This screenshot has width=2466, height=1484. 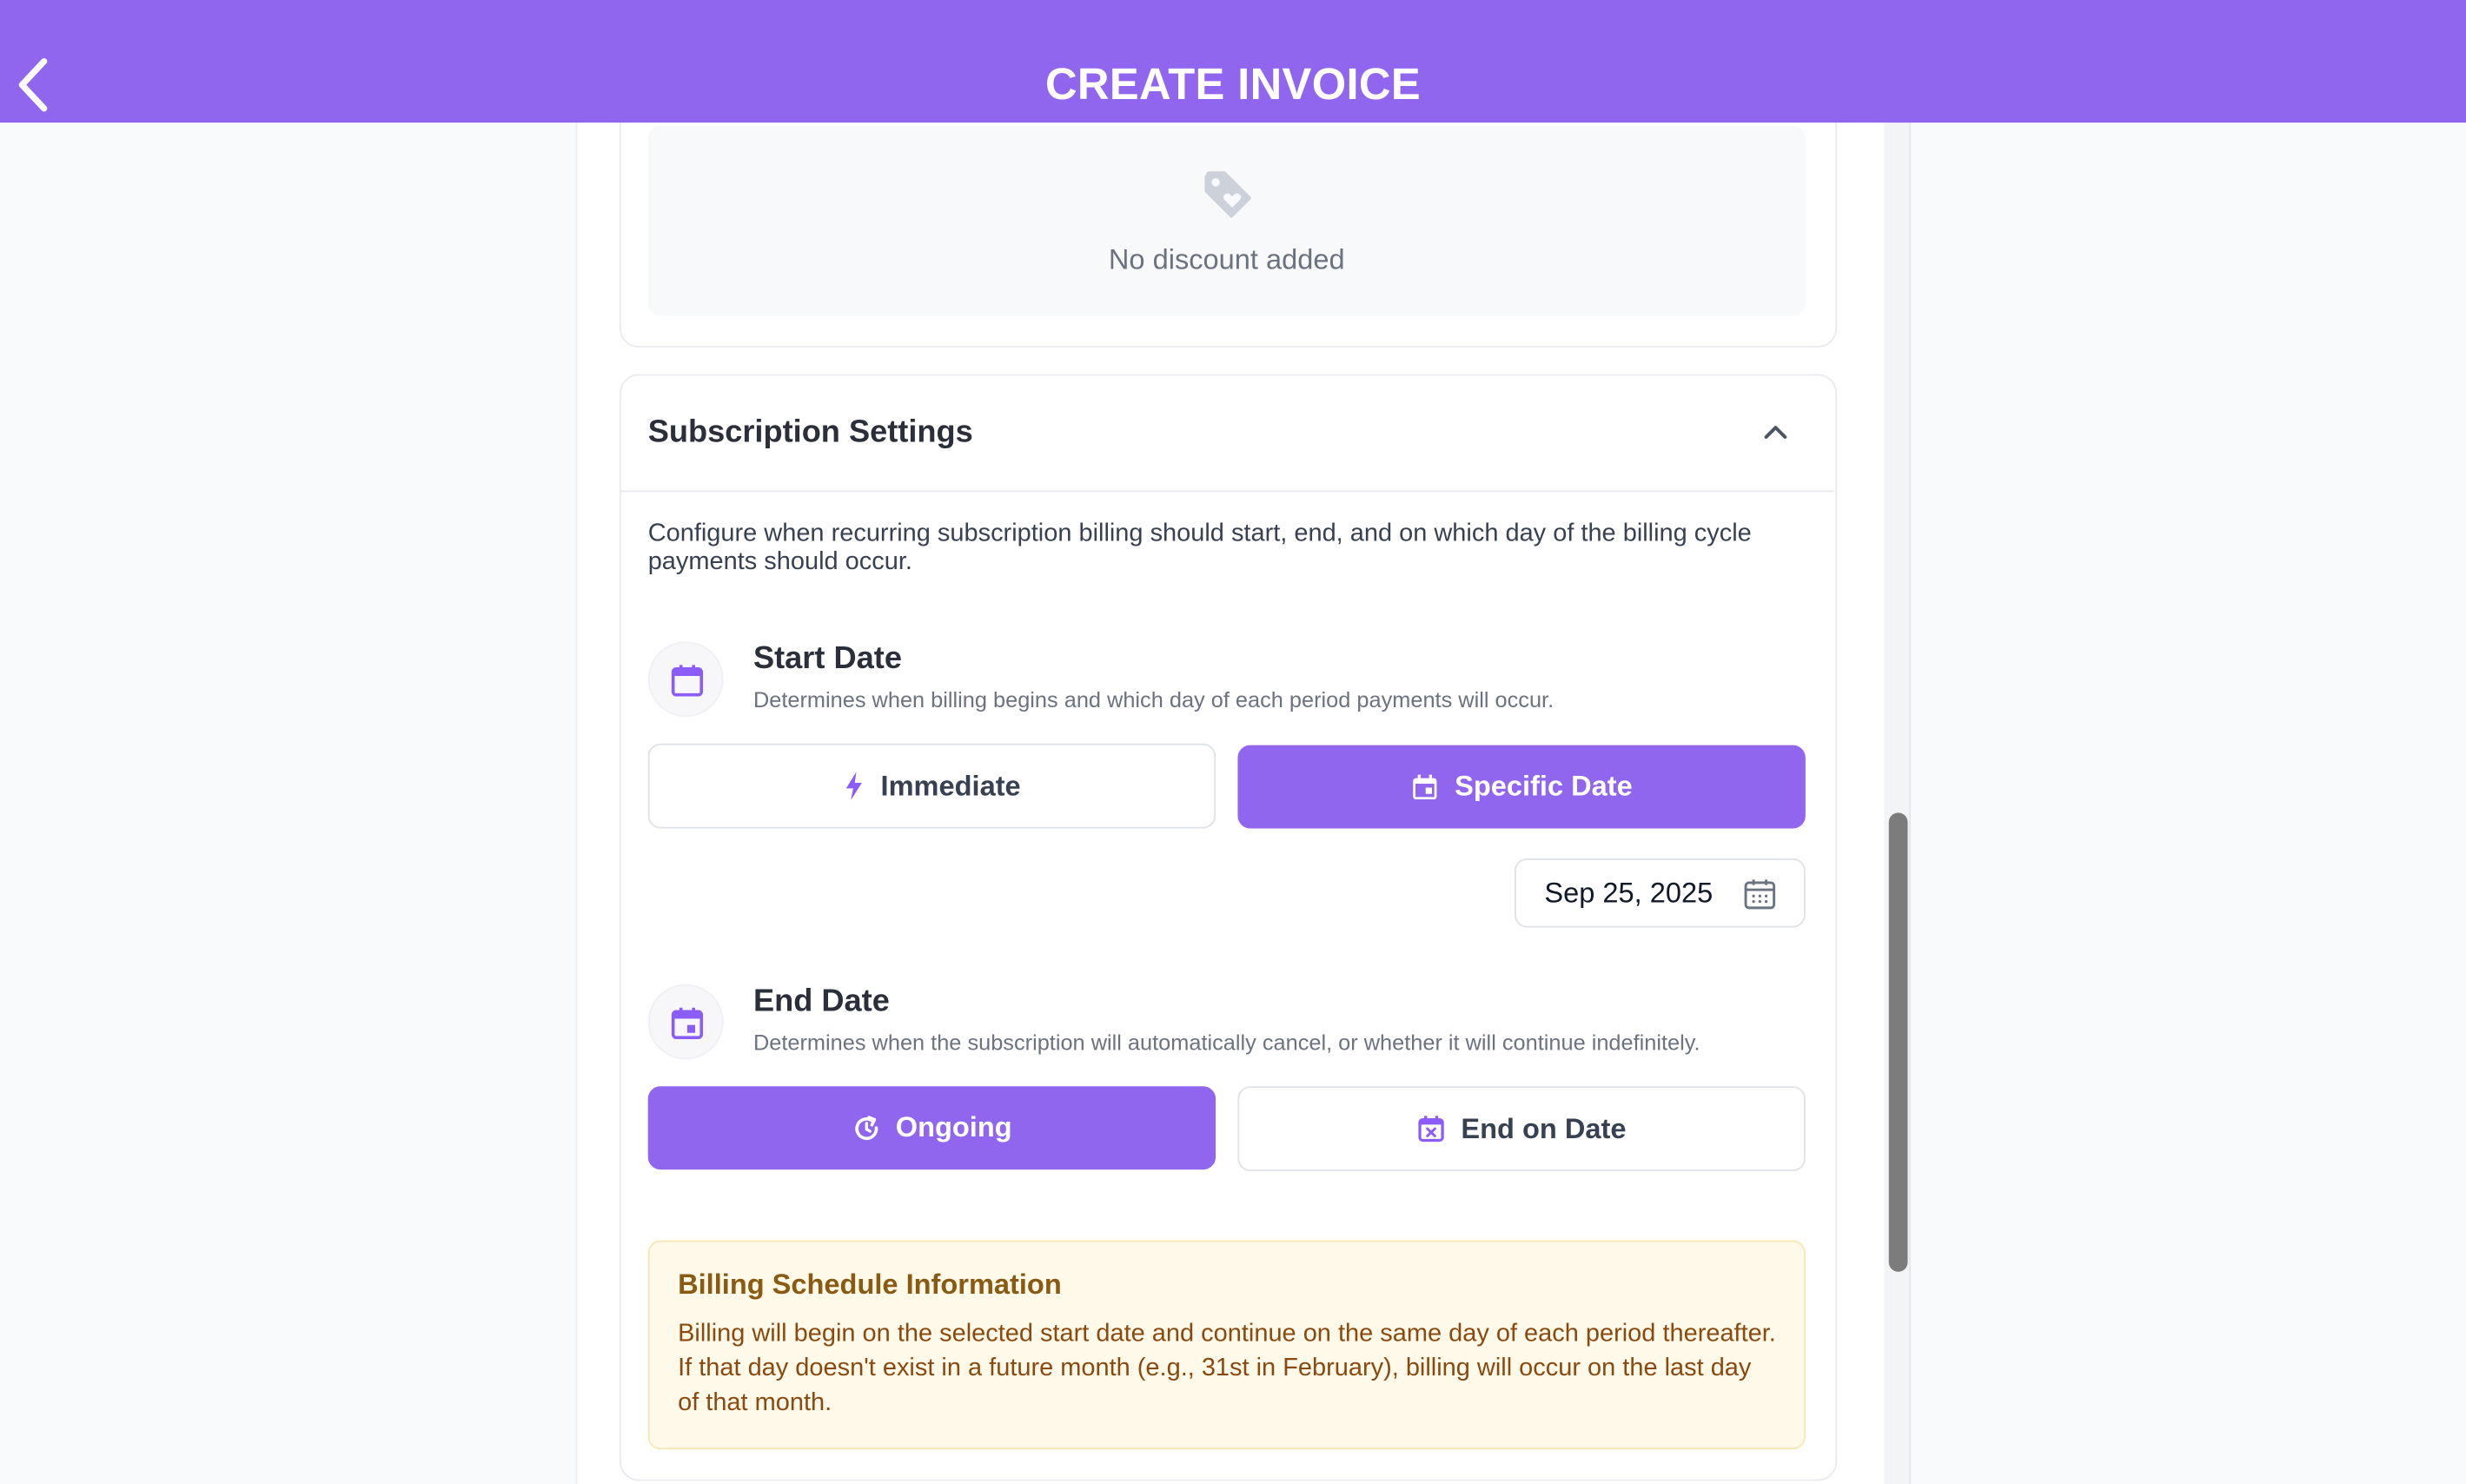 I want to click on subscription-title: Subscription Settings, so click(x=810, y=432).